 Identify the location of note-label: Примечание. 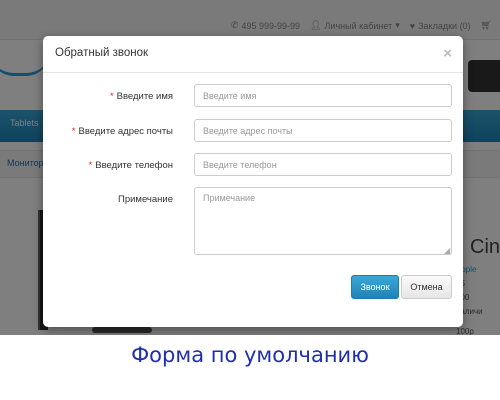
(145, 199).